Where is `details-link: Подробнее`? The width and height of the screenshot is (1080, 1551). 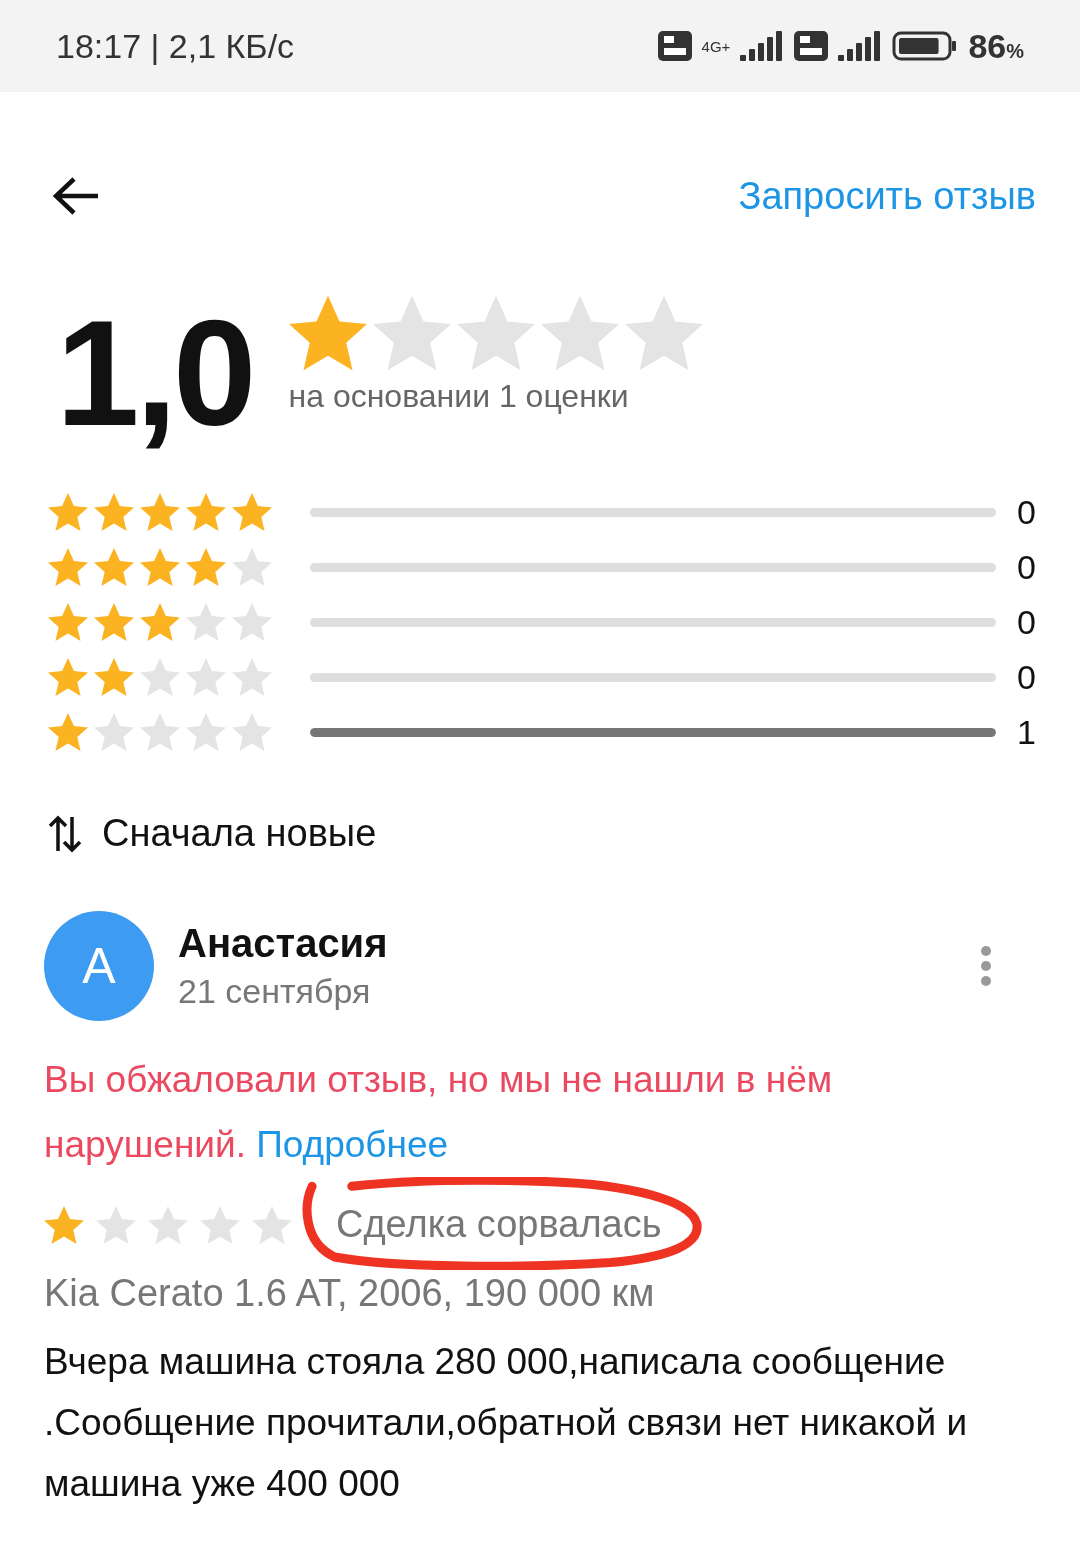
details-link: Подробнее is located at coordinates (352, 1144).